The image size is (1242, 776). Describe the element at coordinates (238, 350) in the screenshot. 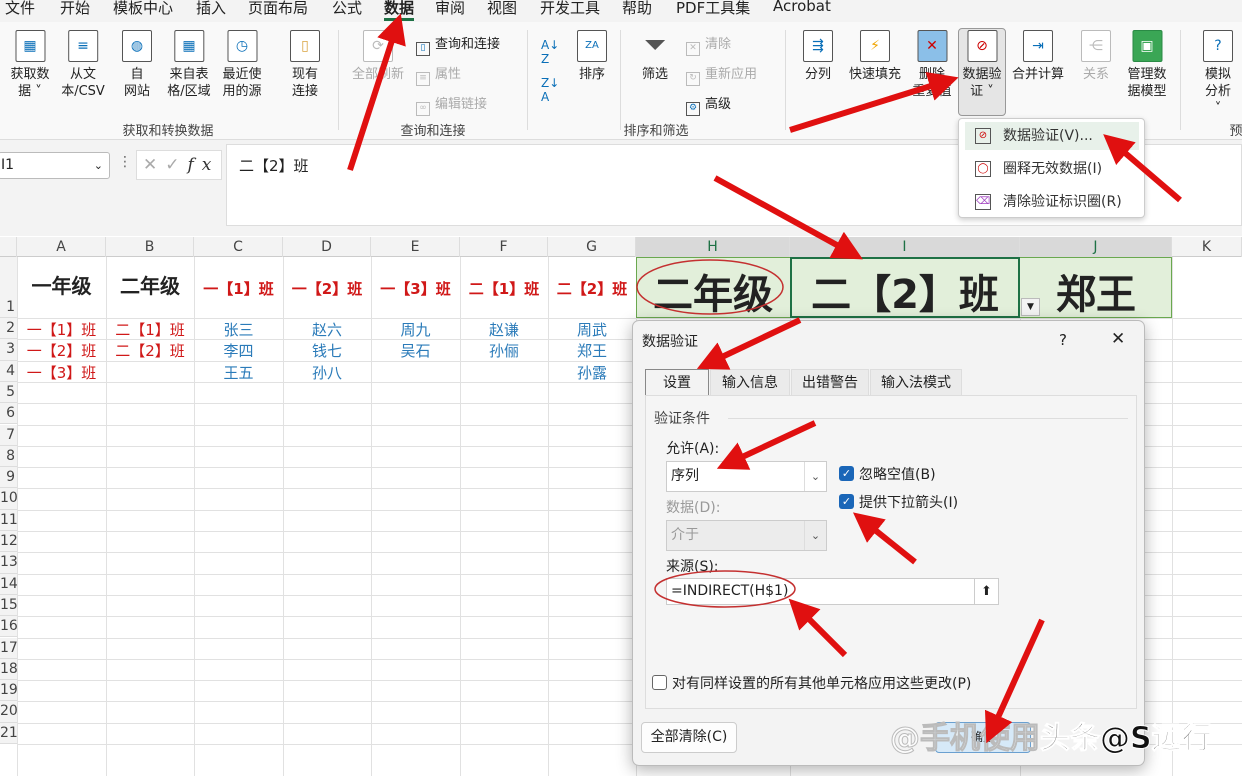

I see `cell-c3: 李四` at that location.